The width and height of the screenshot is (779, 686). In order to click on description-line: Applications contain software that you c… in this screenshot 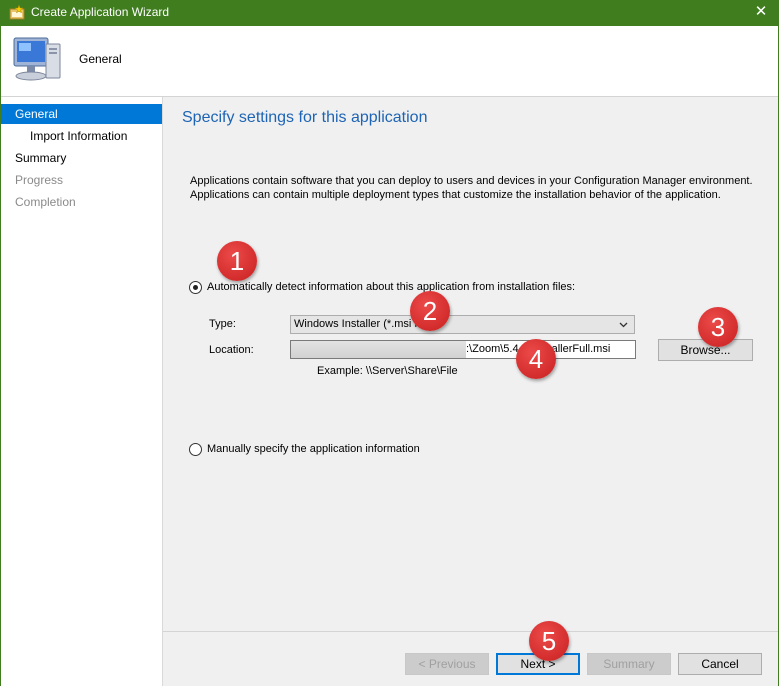, I will do `click(471, 181)`.